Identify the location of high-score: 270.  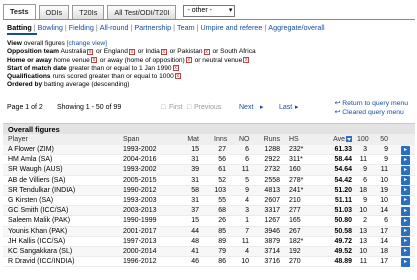
(295, 262).